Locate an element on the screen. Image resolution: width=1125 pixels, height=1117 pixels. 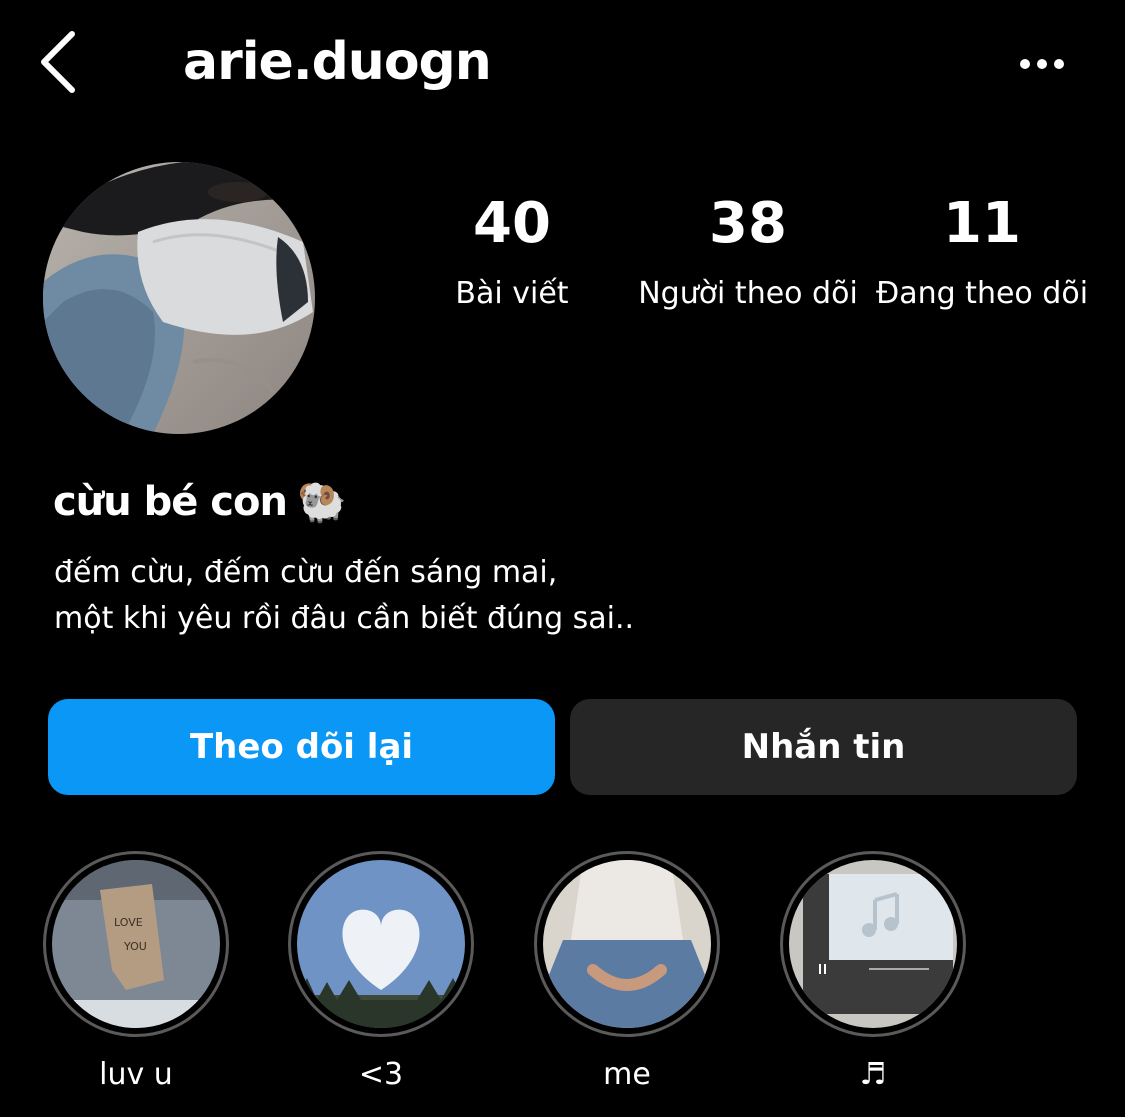
display-name-text: cừu bé con is located at coordinates (170, 502).